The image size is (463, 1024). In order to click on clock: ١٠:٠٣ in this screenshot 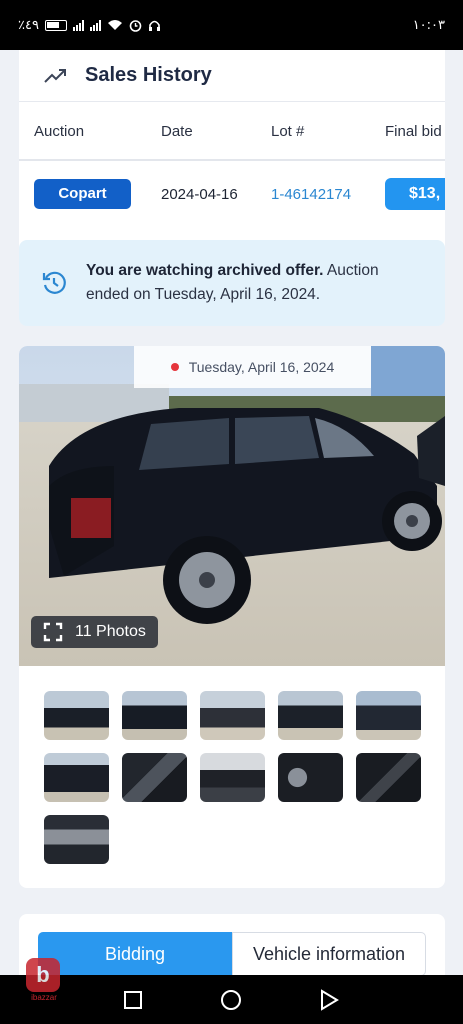, I will do `click(428, 25)`.